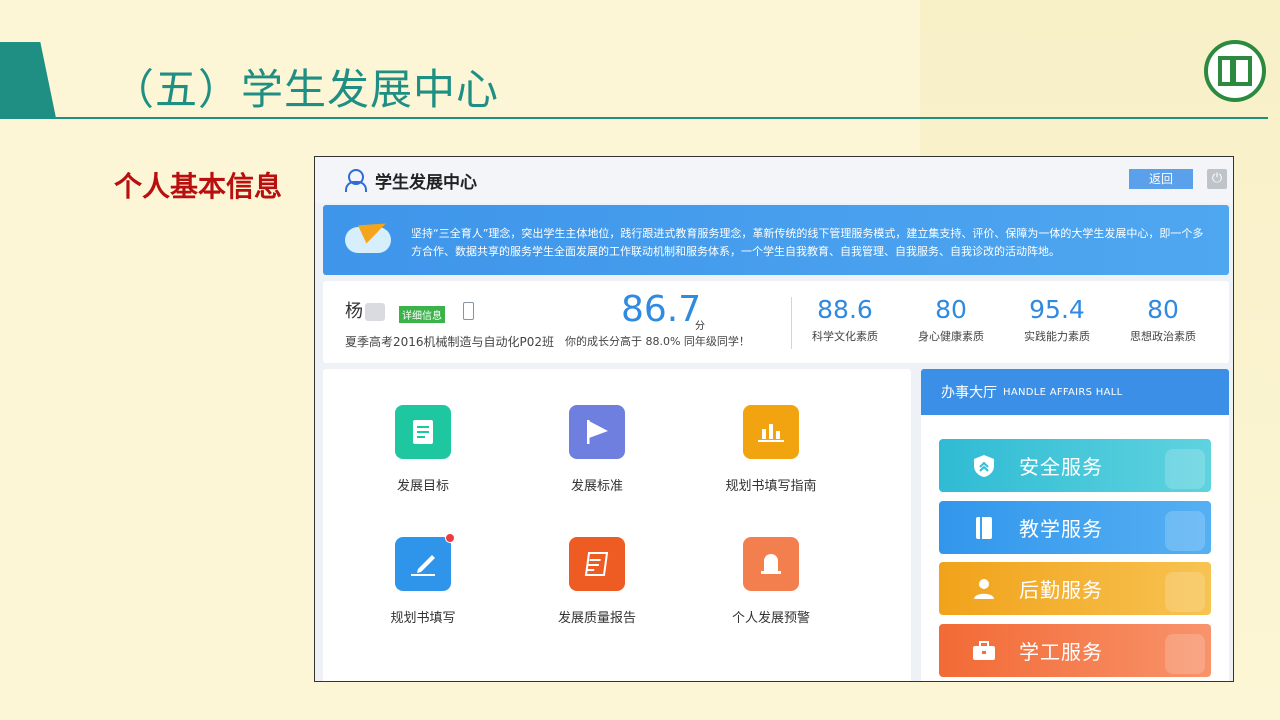  What do you see at coordinates (1217, 179) in the screenshot?
I see `power-icon: ⏻` at bounding box center [1217, 179].